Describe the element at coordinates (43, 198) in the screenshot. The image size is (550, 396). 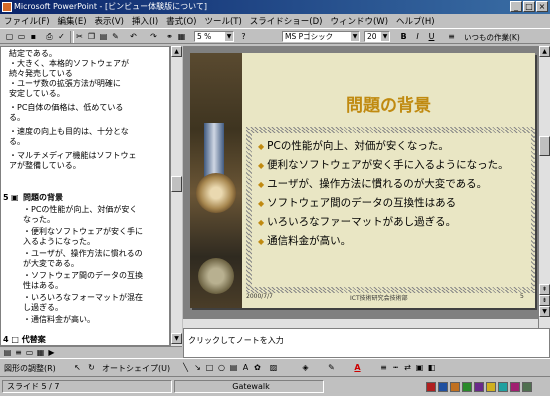
I see `outline-slide-title: 問題の背景` at that location.